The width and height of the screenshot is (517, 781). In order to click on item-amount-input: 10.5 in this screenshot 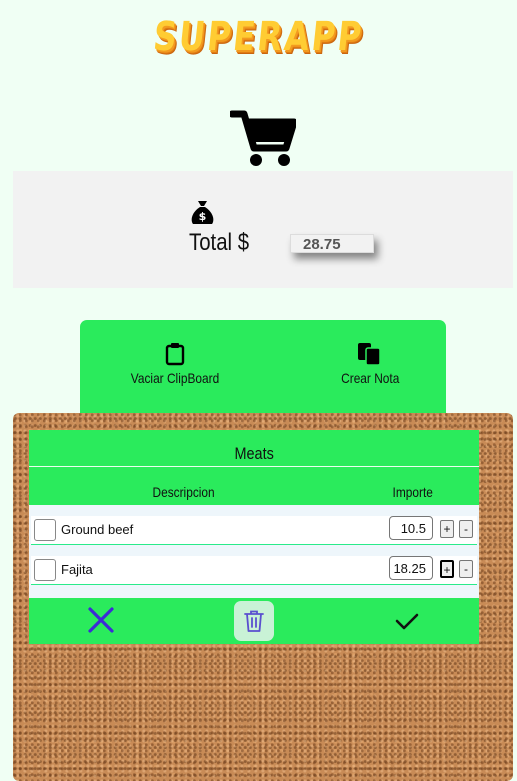, I will do `click(411, 528)`.